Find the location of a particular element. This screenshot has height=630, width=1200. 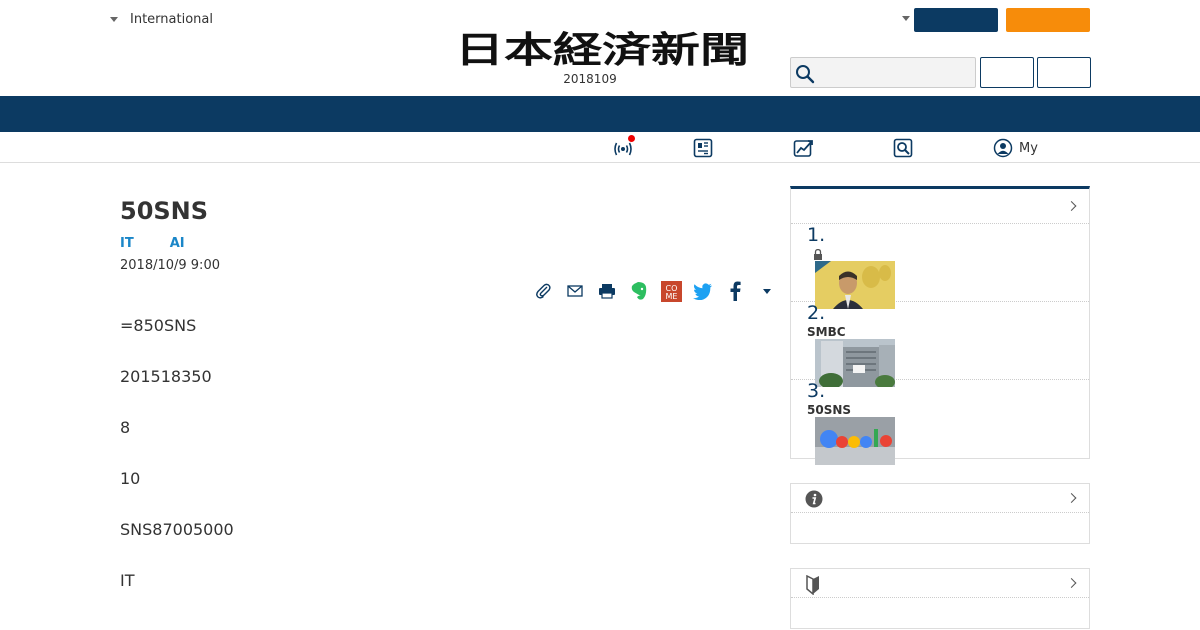

article-paragraph: 8 is located at coordinates (125, 427).